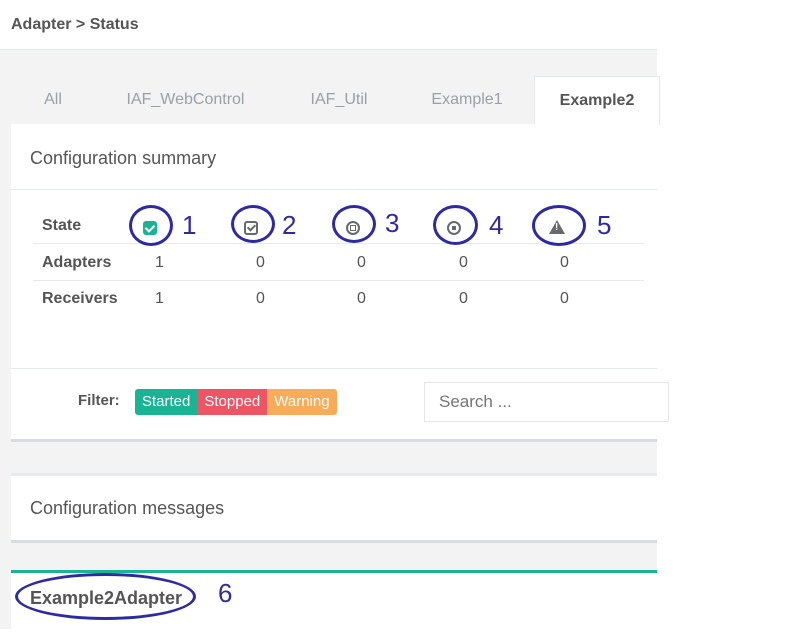 The image size is (807, 632). What do you see at coordinates (564, 262) in the screenshot?
I see `adapters-warning-count: 0` at bounding box center [564, 262].